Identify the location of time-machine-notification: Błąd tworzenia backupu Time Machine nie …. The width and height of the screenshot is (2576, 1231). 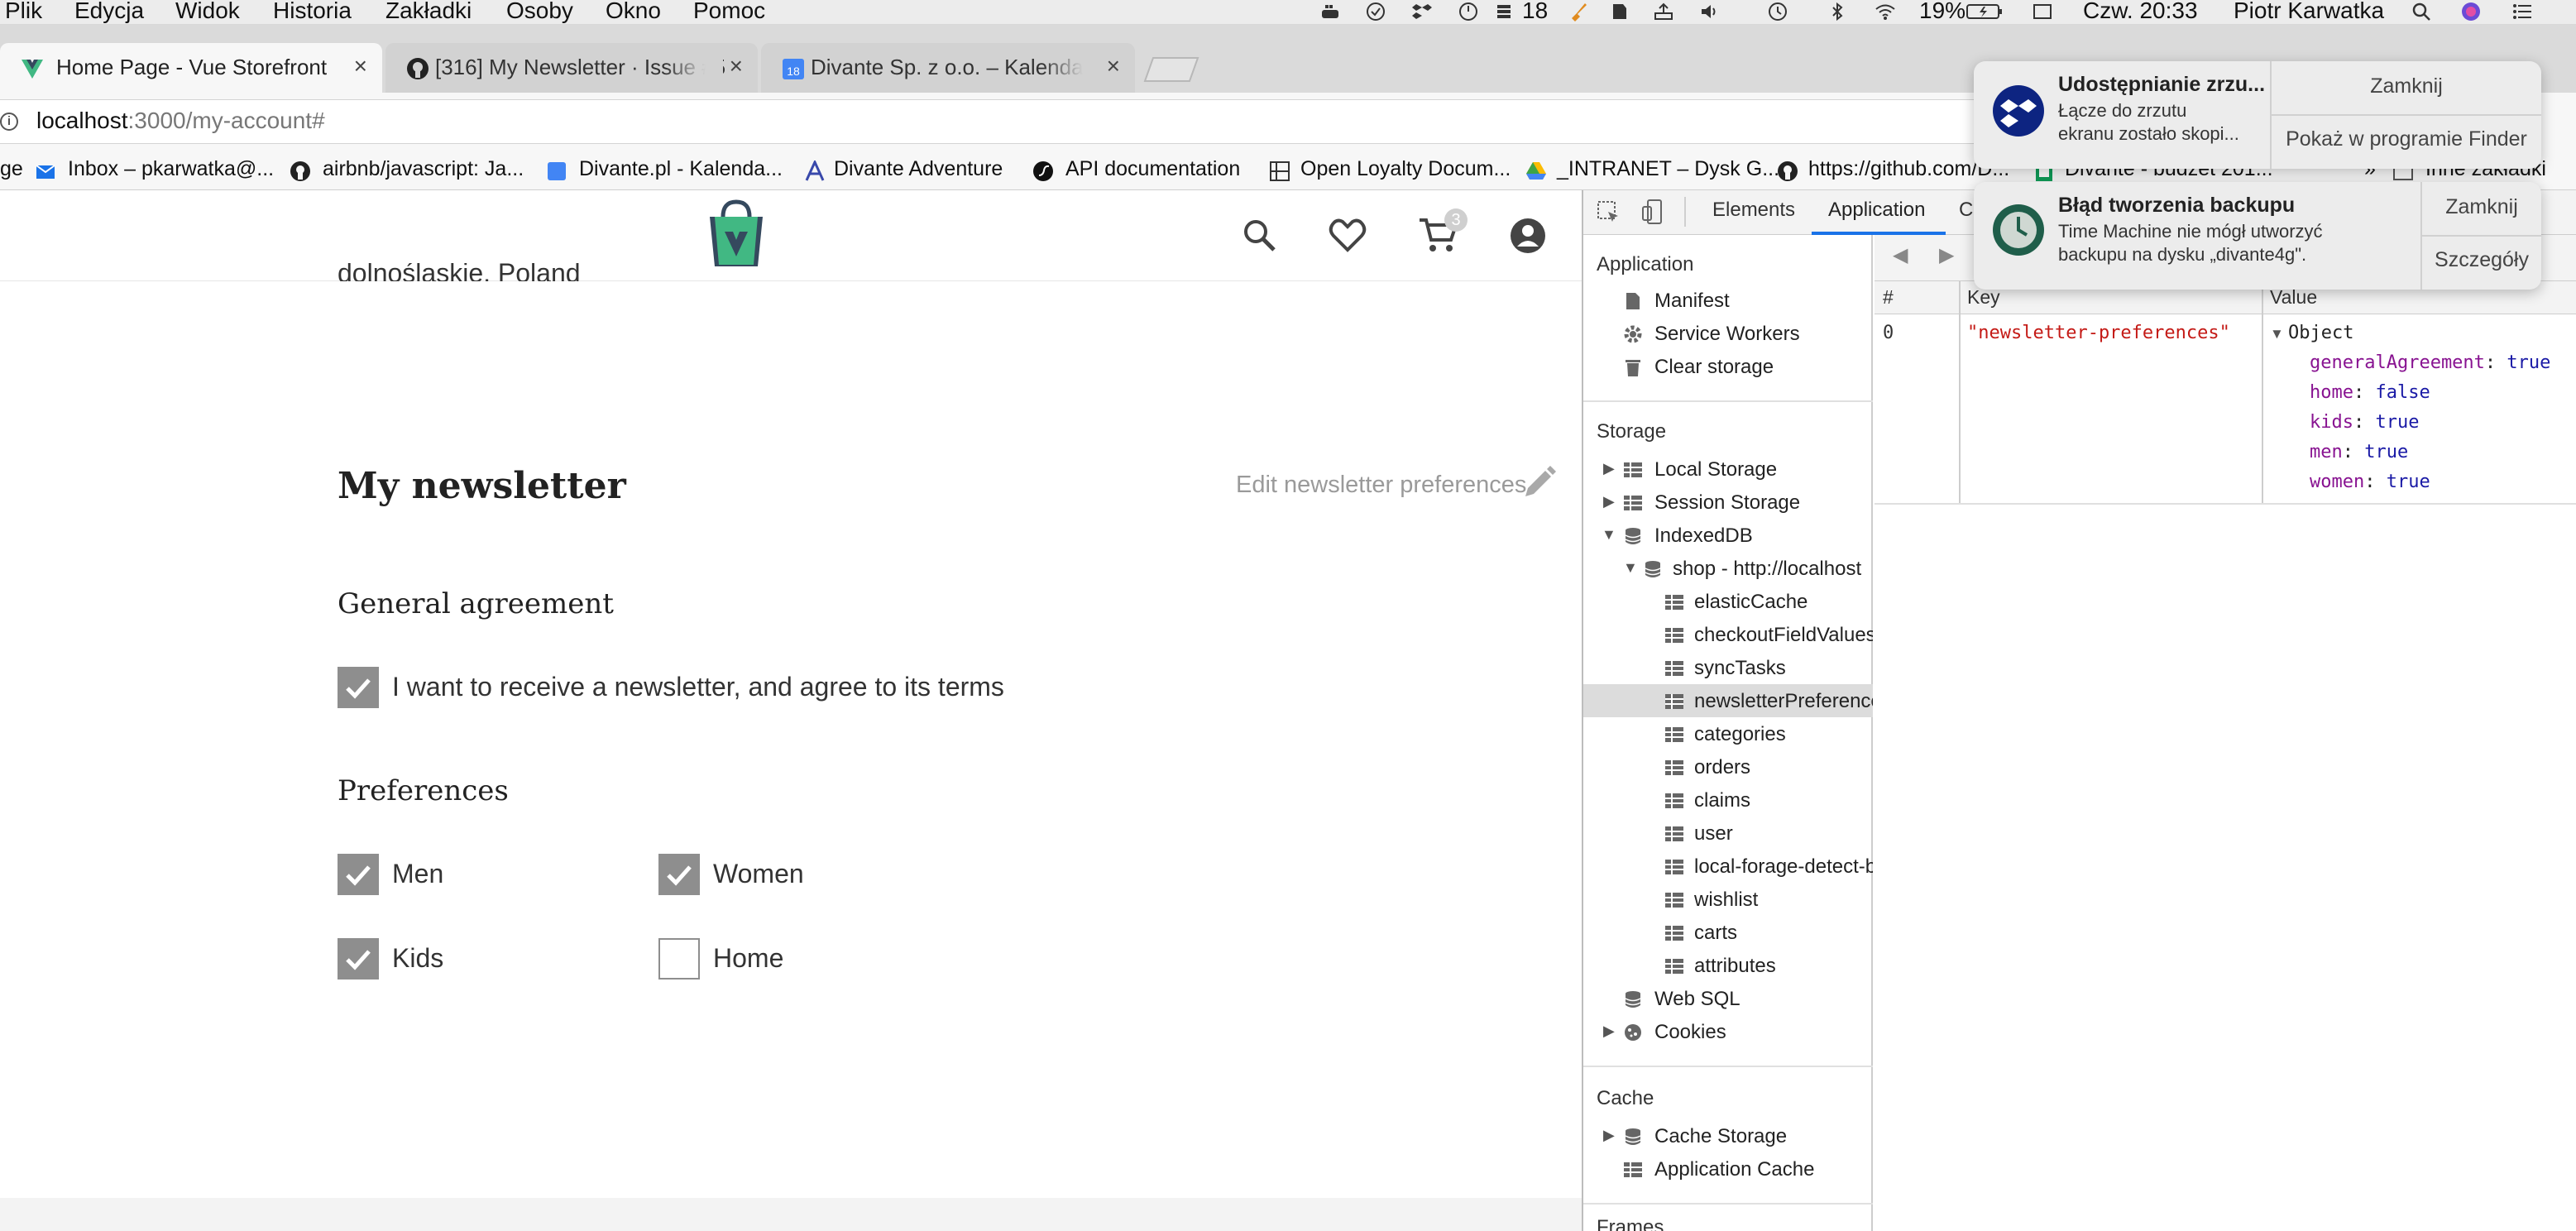
(2257, 236).